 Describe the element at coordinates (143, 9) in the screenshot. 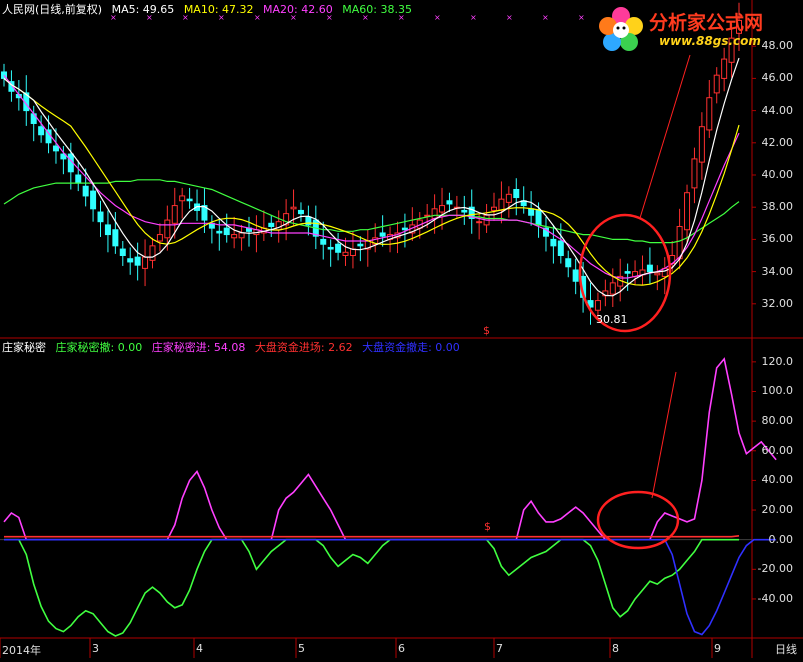

I see `ma5-legend: MA5: 49.65` at that location.